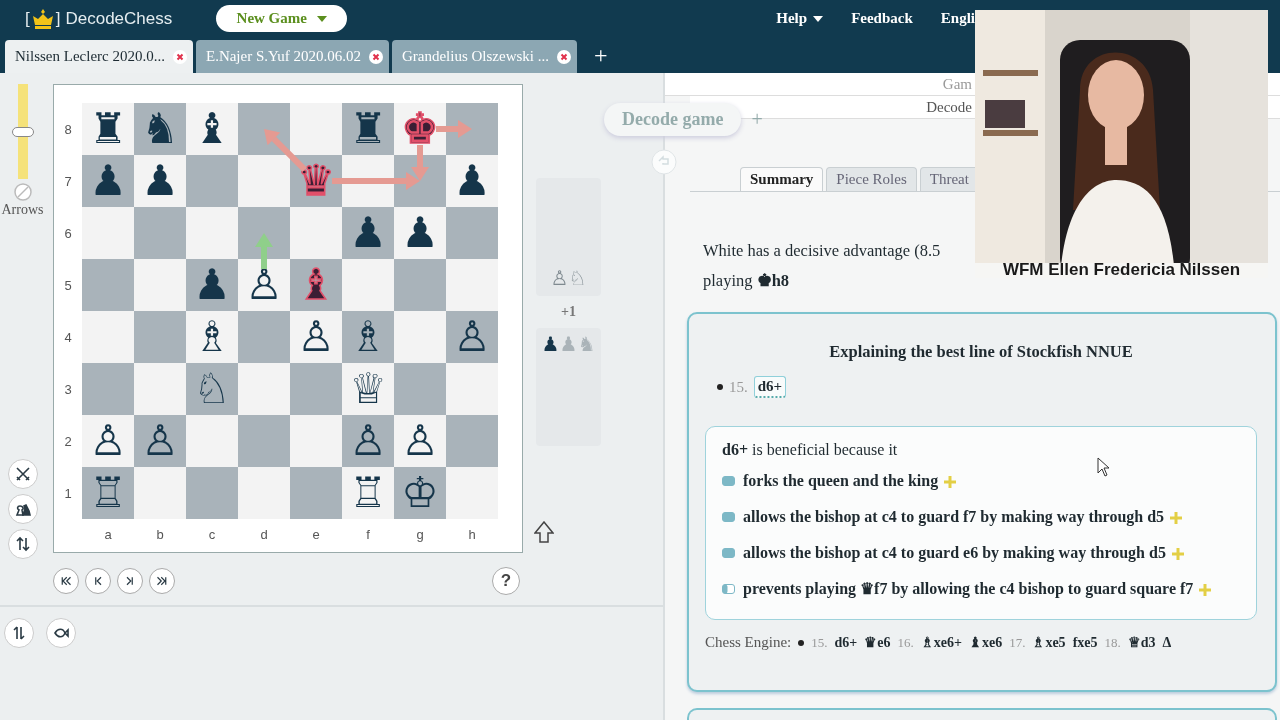  I want to click on menu-link: Feedback, so click(882, 18).